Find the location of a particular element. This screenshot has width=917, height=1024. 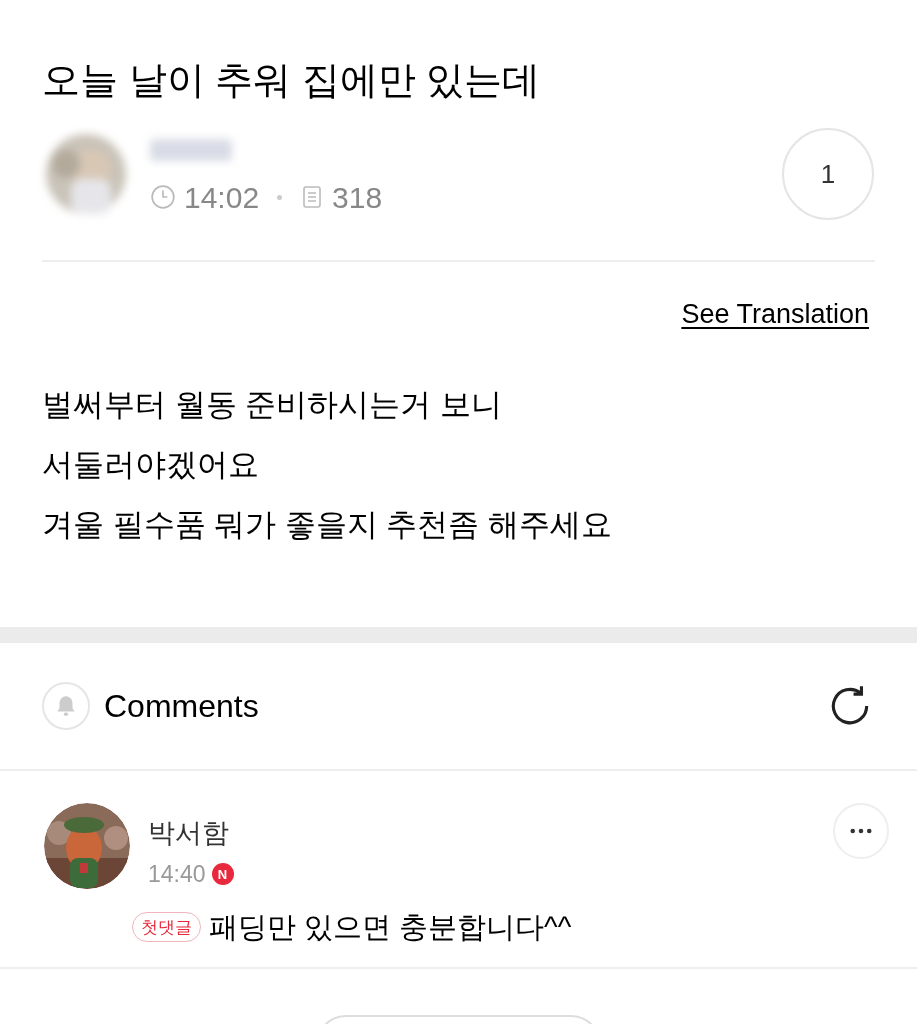

comment-author: 박서함 is located at coordinates (189, 833).